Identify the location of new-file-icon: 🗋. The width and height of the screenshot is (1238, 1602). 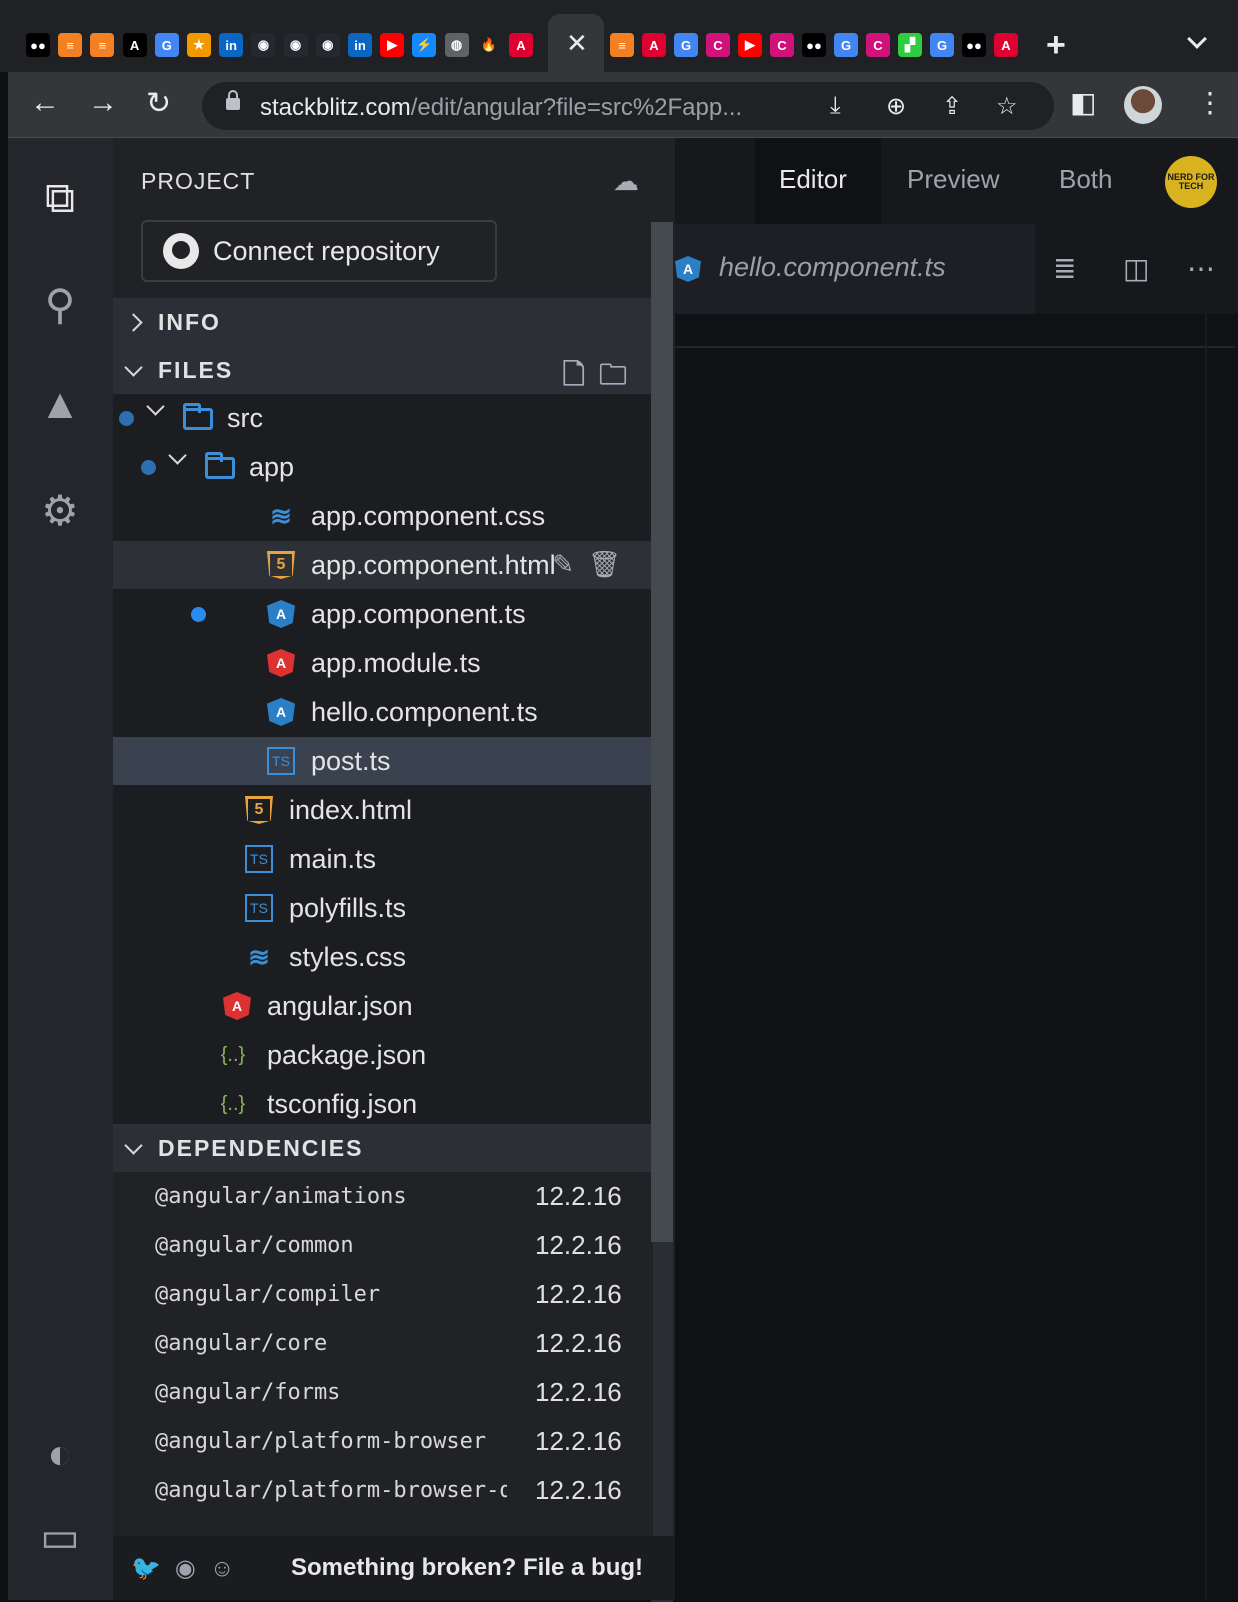
(580, 374).